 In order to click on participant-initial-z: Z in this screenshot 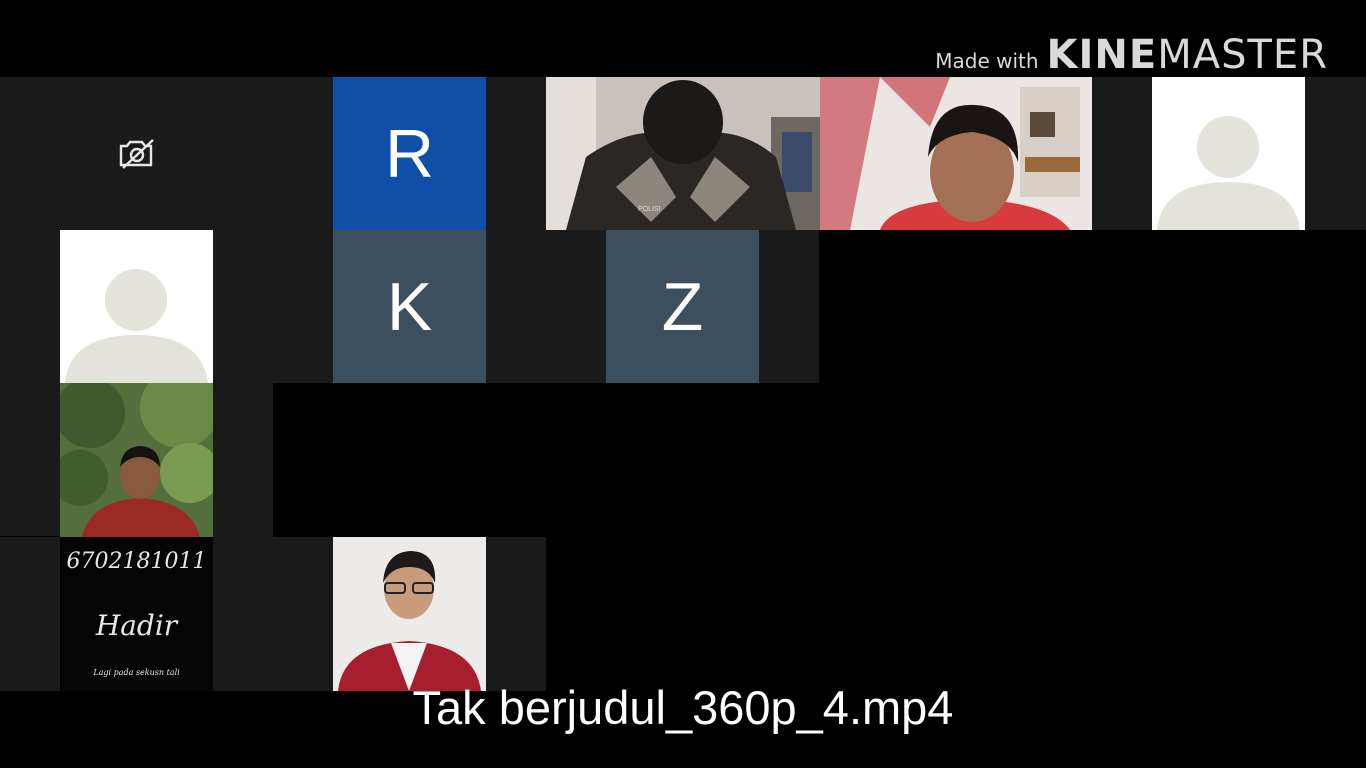, I will do `click(682, 306)`.